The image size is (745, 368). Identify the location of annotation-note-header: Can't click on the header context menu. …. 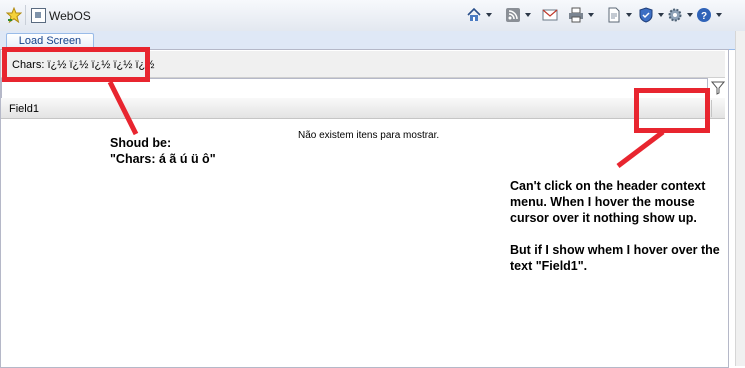
(615, 226).